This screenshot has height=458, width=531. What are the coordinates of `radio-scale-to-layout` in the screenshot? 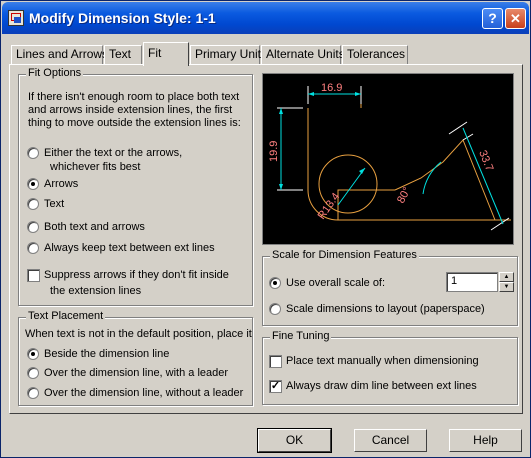 It's located at (275, 309).